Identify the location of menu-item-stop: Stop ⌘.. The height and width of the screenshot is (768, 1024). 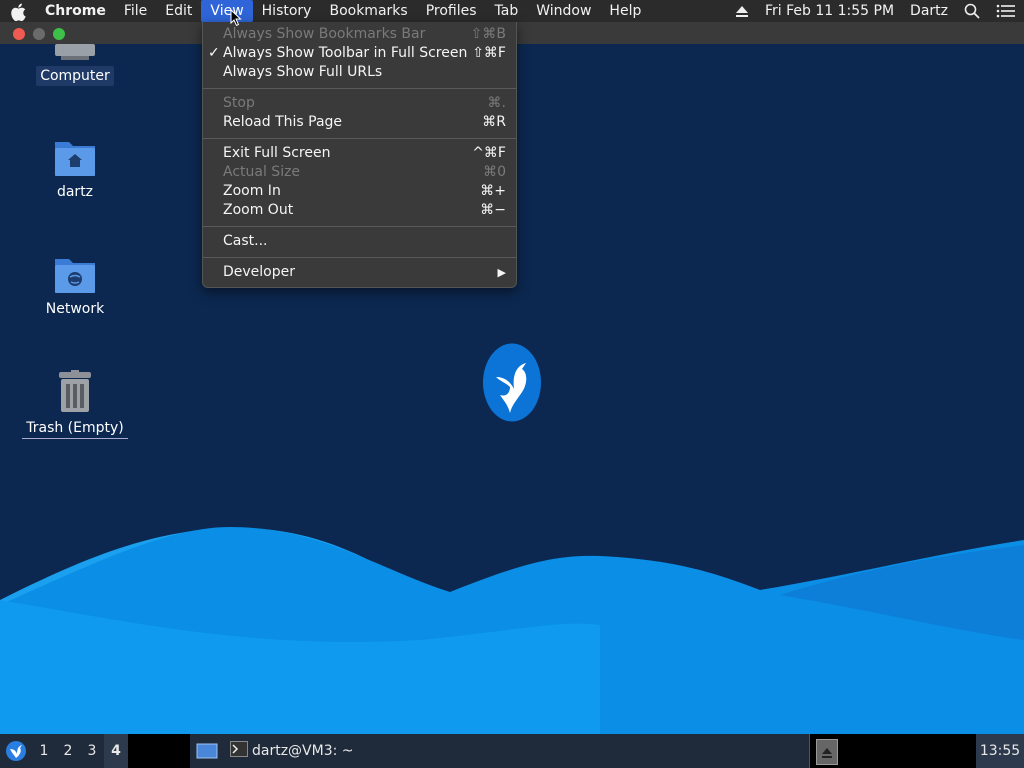
(359, 103).